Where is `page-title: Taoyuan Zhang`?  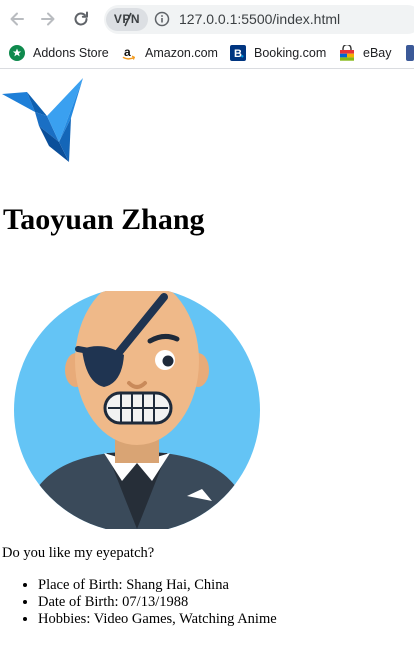 page-title: Taoyuan Zhang is located at coordinates (104, 219).